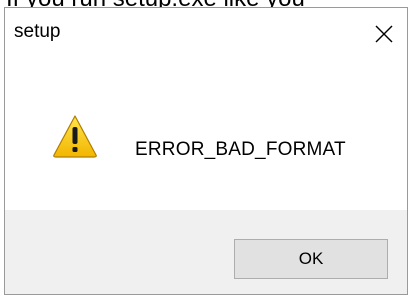 Image resolution: width=409 pixels, height=295 pixels. What do you see at coordinates (37, 31) in the screenshot?
I see `dialog-title: setup` at bounding box center [37, 31].